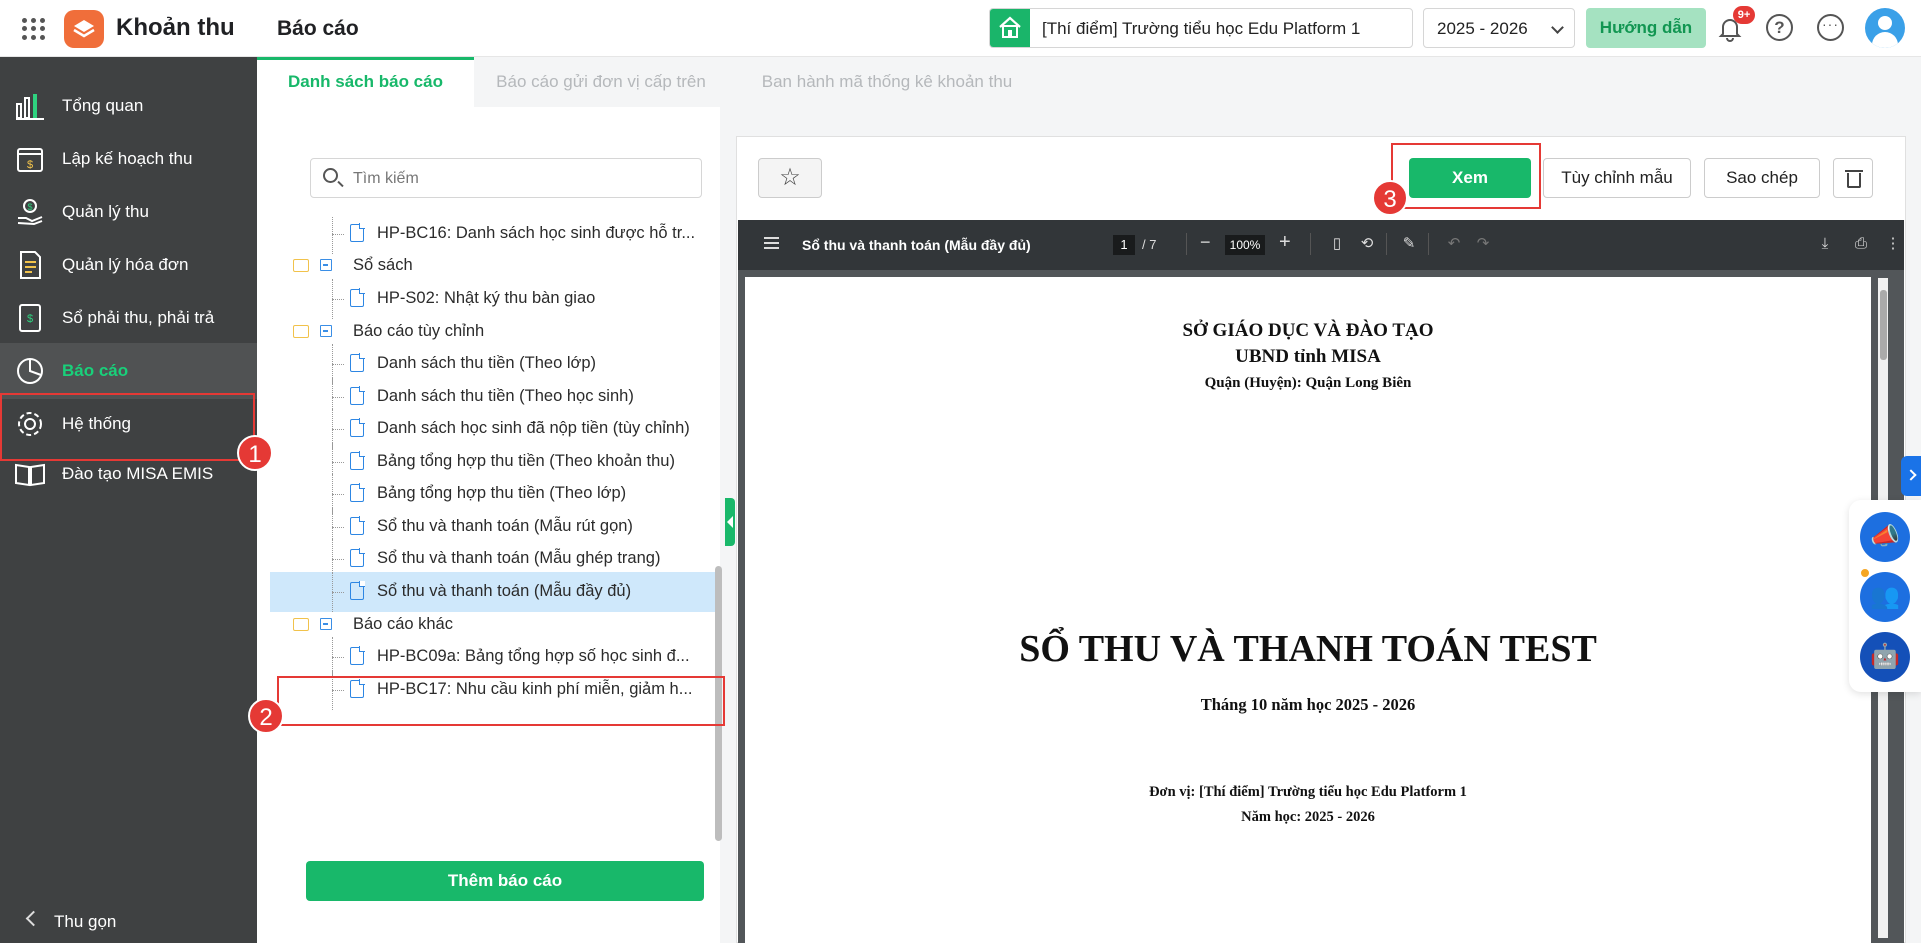 Image resolution: width=1921 pixels, height=943 pixels. What do you see at coordinates (128, 212) in the screenshot?
I see `sidebar-item-3: $ Quản lý thu` at bounding box center [128, 212].